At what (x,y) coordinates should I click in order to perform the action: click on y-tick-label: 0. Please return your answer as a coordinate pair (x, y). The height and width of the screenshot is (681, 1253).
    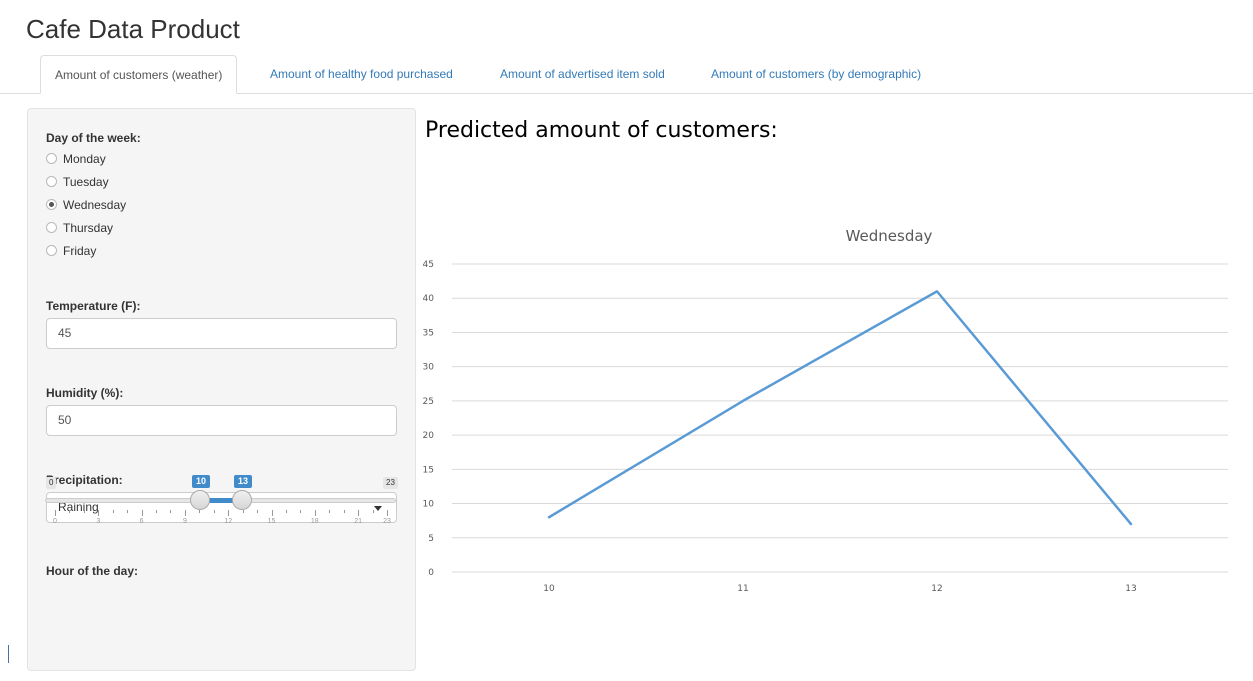
    Looking at the image, I should click on (431, 573).